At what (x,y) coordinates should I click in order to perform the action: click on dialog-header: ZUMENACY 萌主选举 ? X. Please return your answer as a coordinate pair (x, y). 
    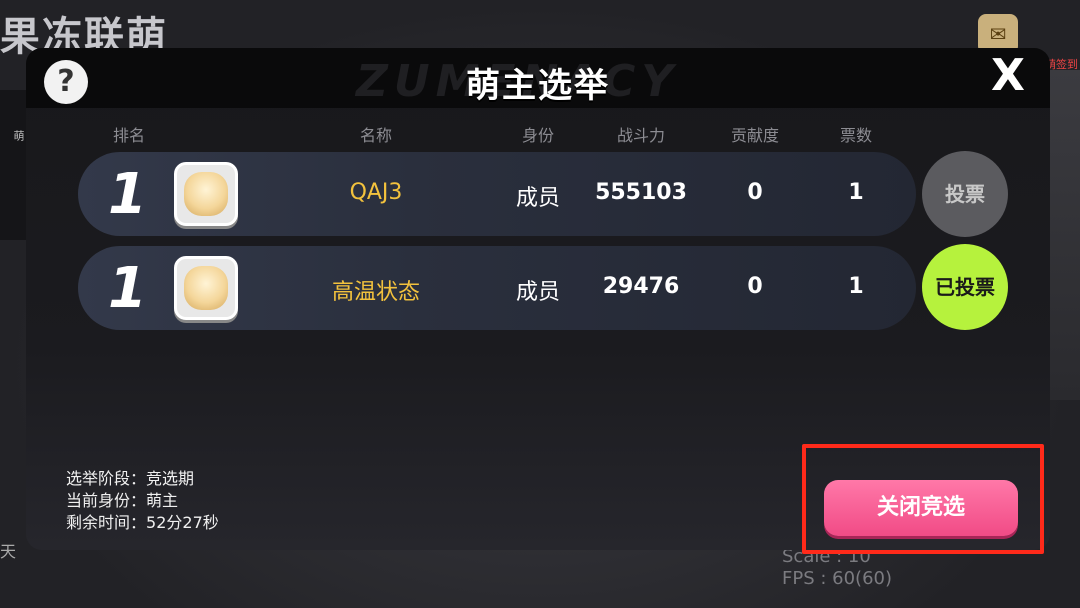
    Looking at the image, I should click on (538, 78).